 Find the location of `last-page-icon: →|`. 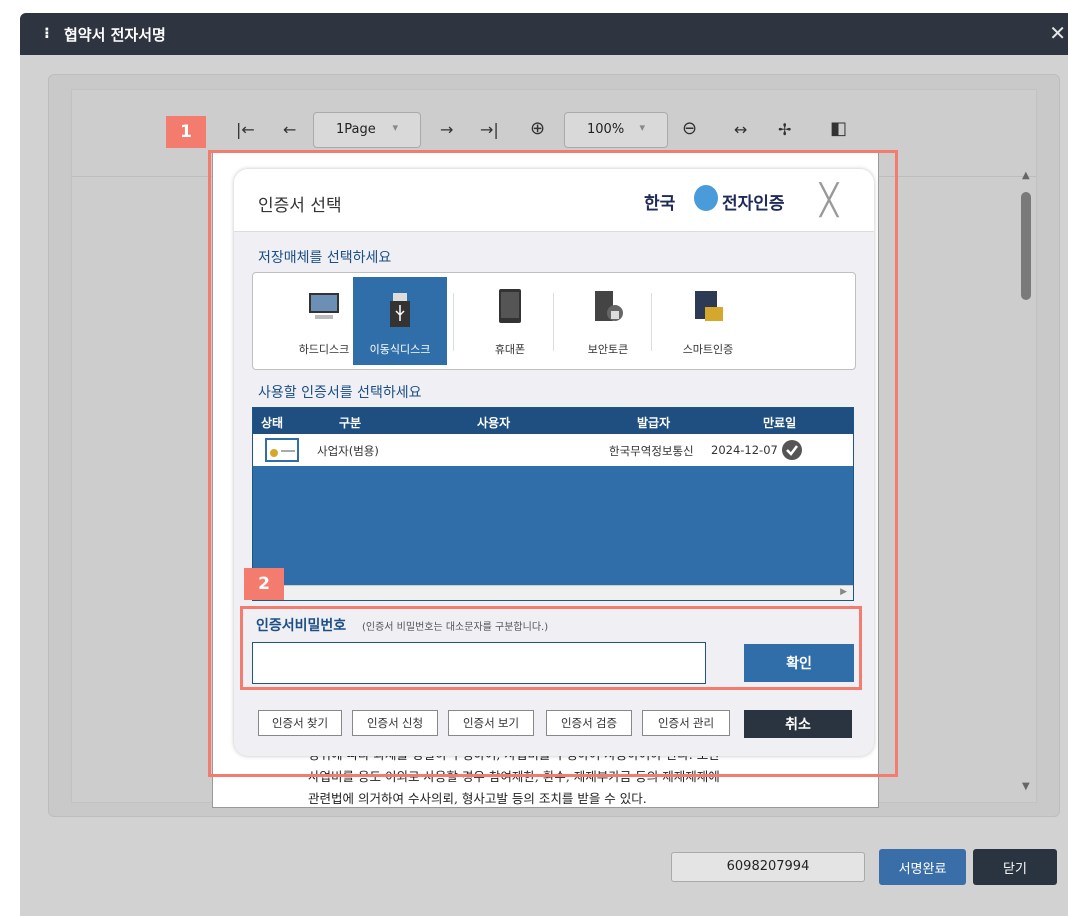

last-page-icon: →| is located at coordinates (489, 129).